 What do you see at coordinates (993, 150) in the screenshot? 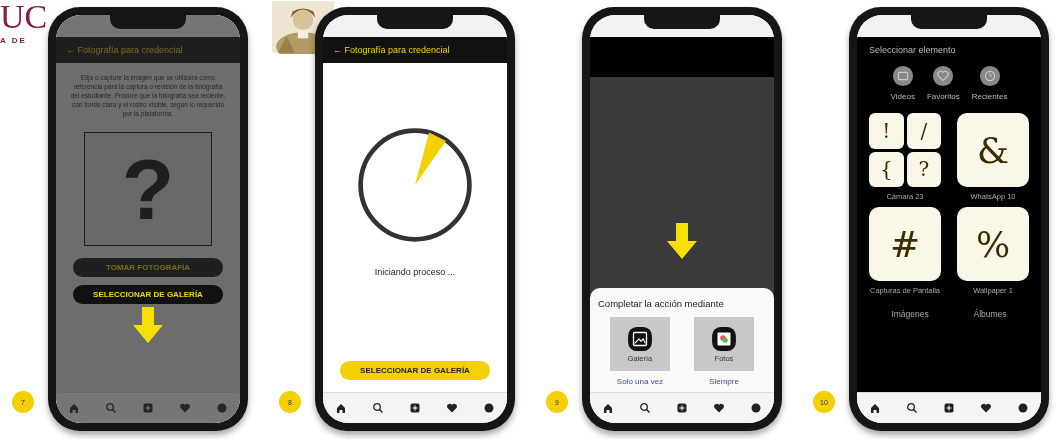
I see `album-thumbnail: &` at bounding box center [993, 150].